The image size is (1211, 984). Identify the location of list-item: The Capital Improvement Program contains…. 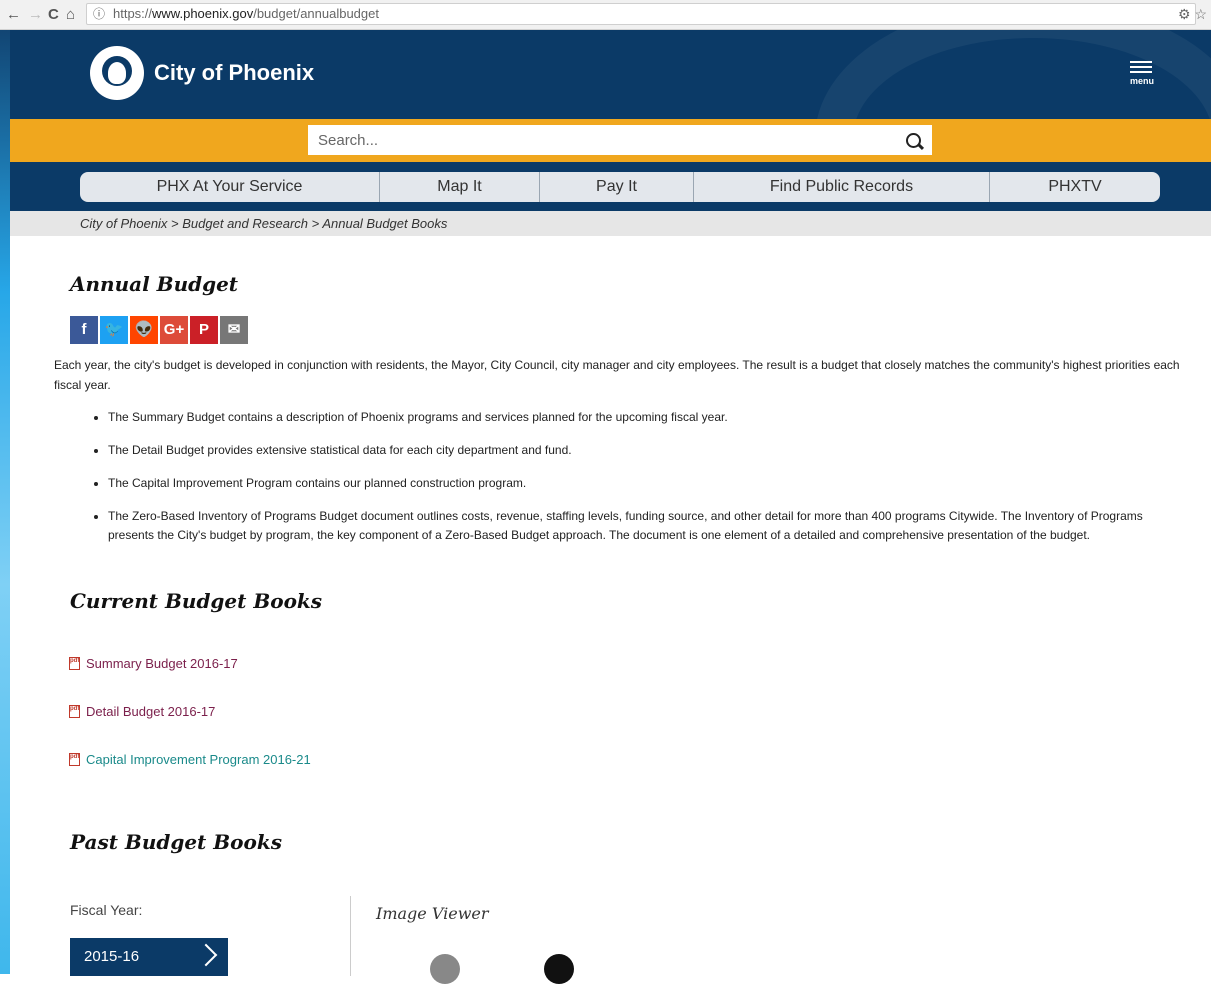
(627, 483).